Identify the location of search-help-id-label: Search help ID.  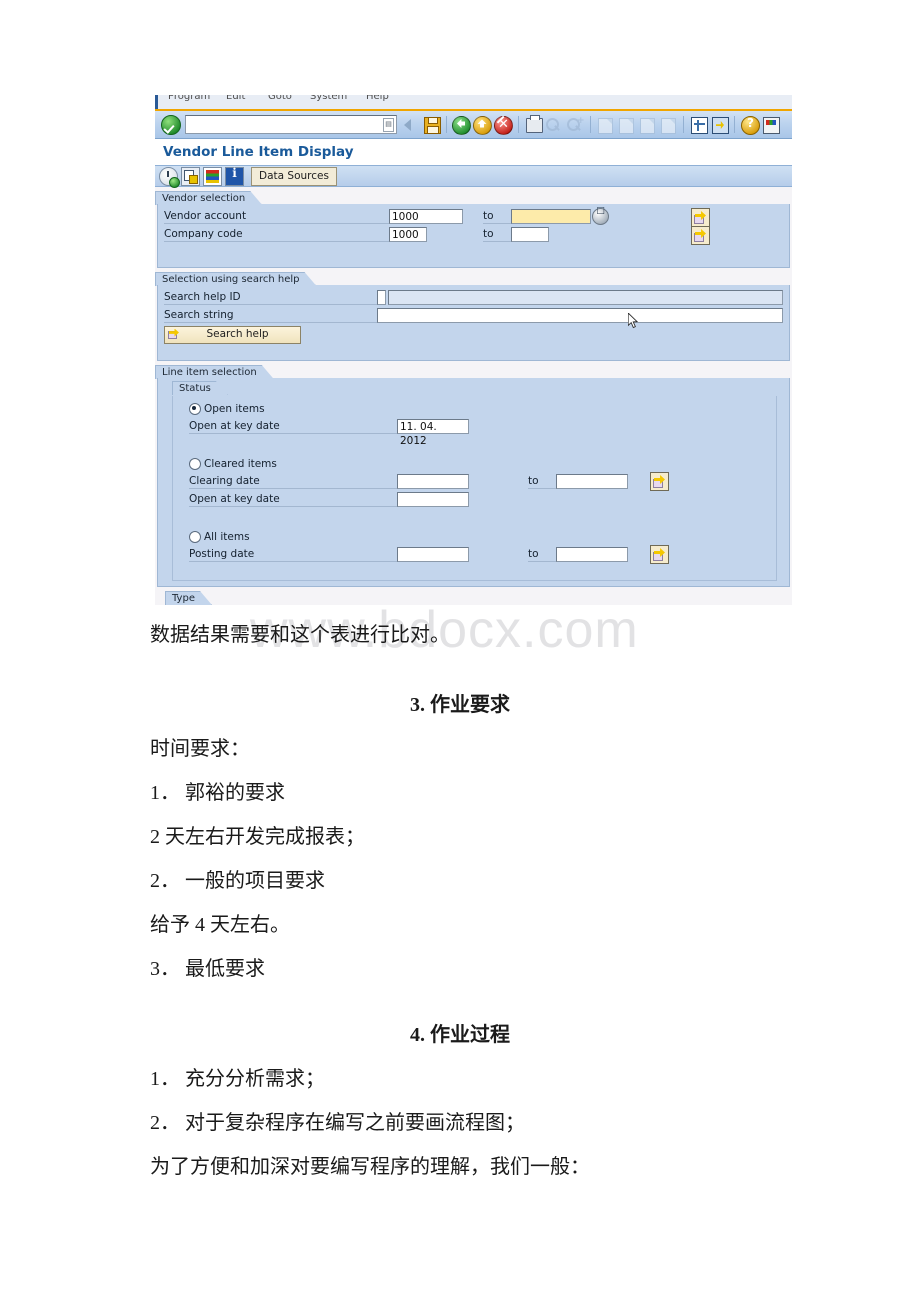
(270, 297).